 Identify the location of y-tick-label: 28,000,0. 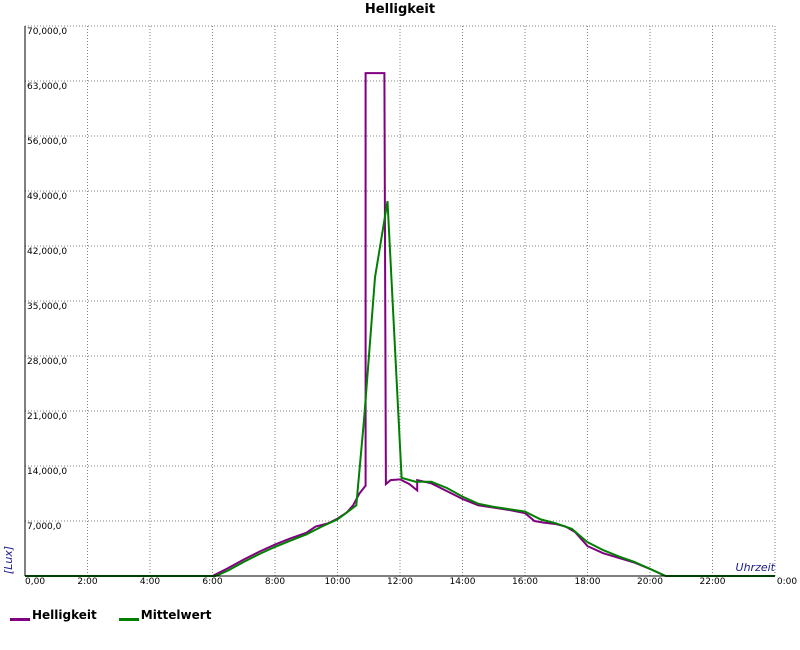
(47, 362).